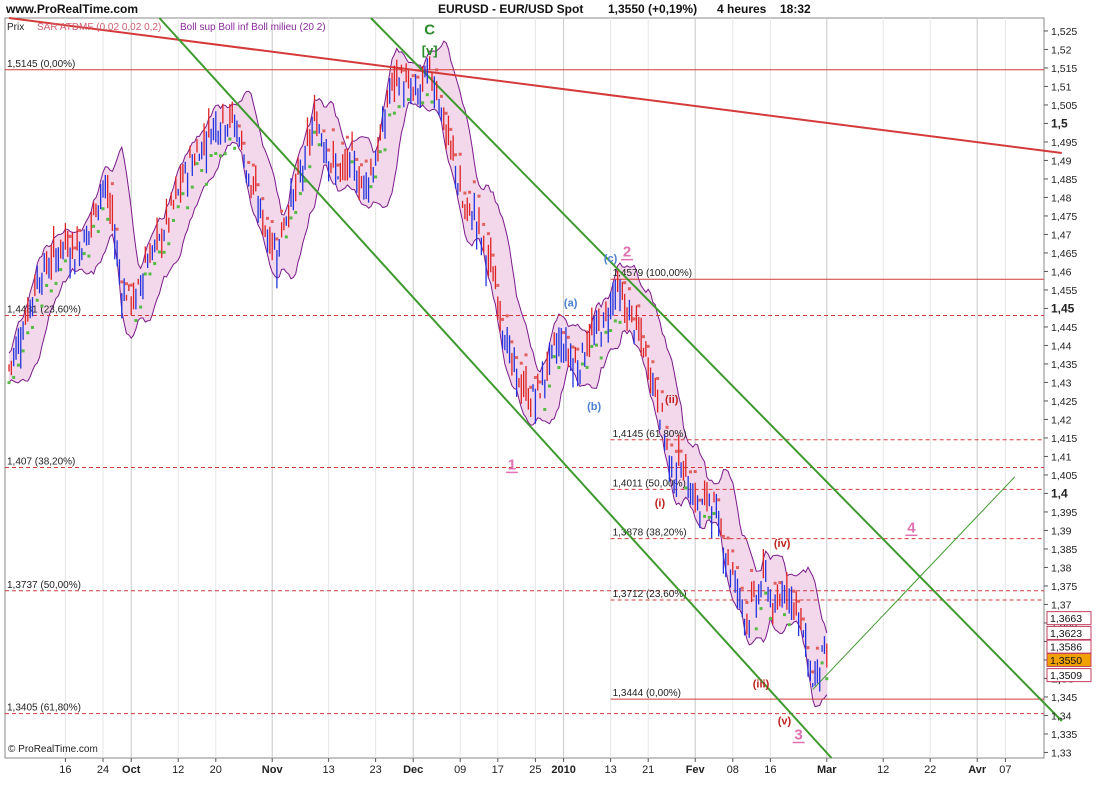  I want to click on fib-level-label: 1,407 (38,20%), so click(41, 462).